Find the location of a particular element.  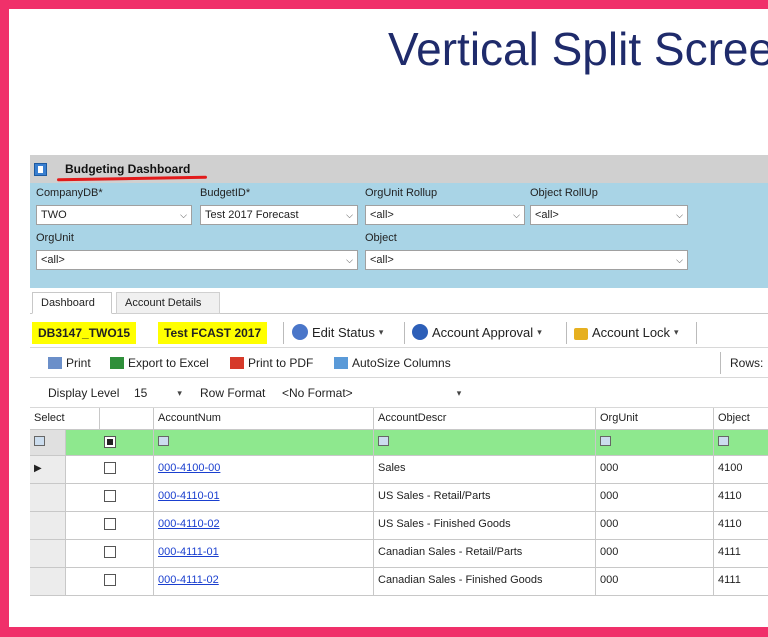

account-link: 000-4100-00 is located at coordinates (189, 468).